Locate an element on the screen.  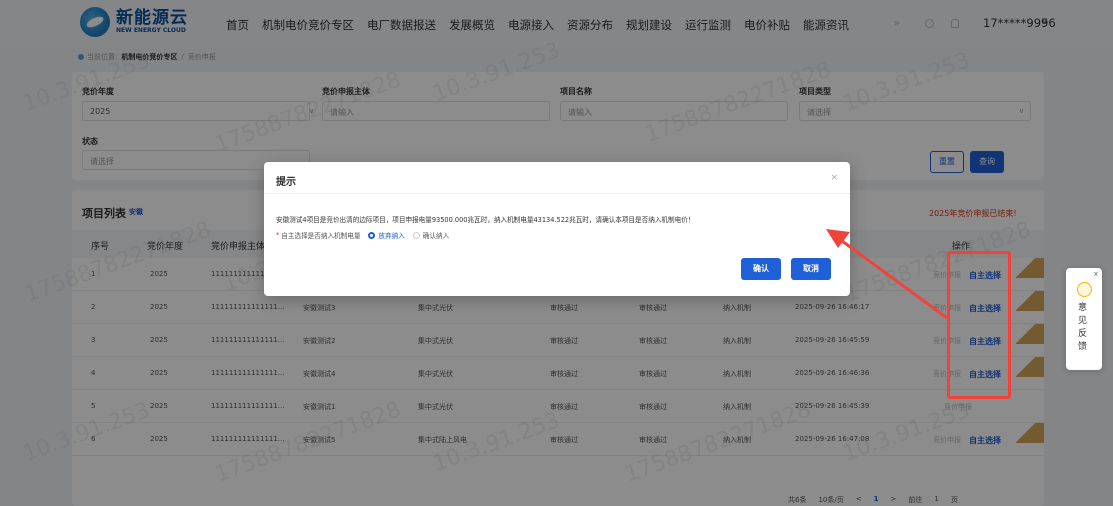
feedback-widget: x 意见反馈 is located at coordinates (1084, 319).